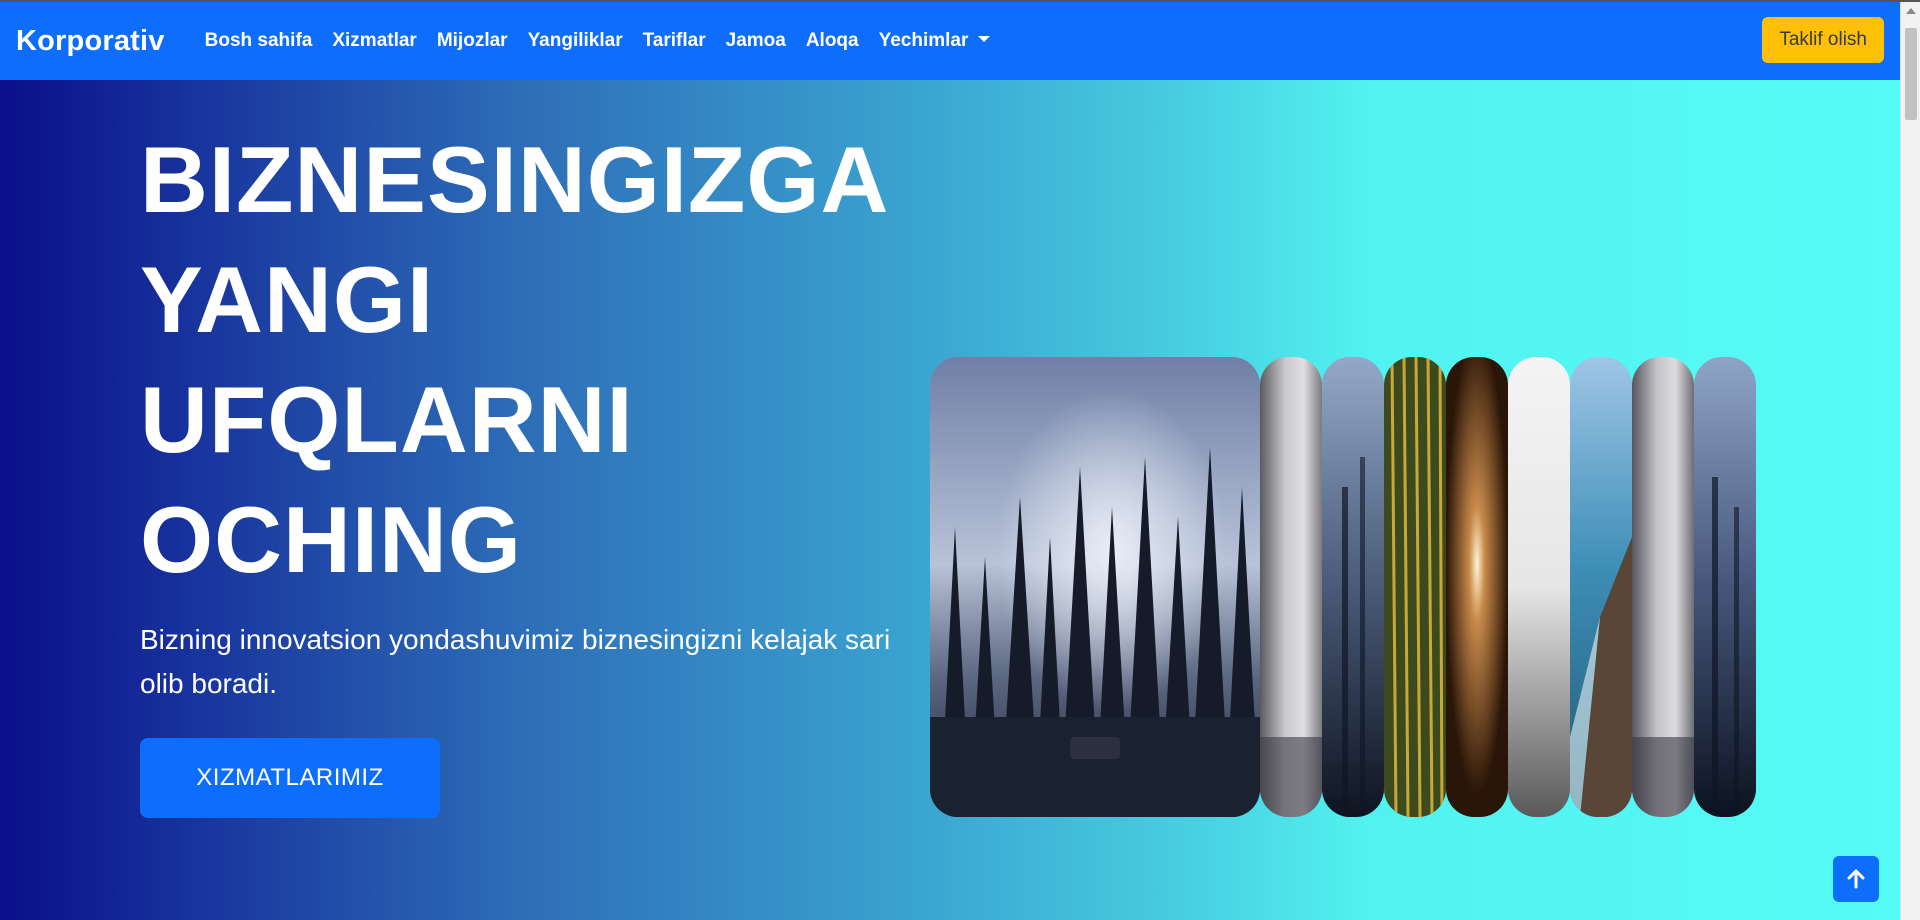 This screenshot has height=920, width=1920. I want to click on white-fog-image, so click(1539, 587).